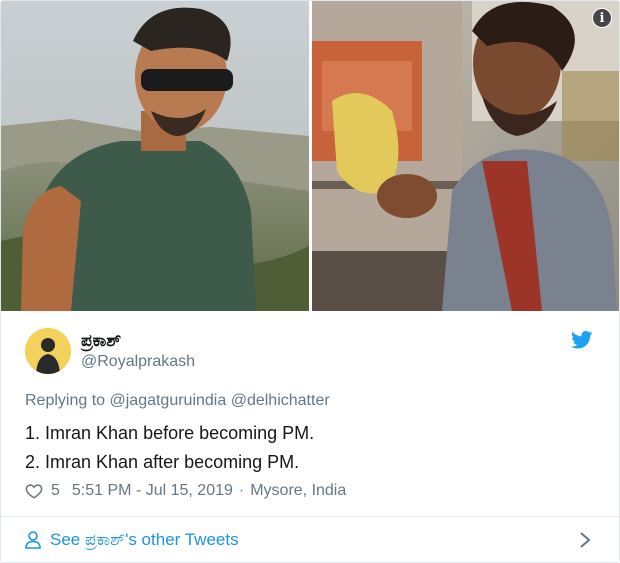  I want to click on avatar, so click(48, 351).